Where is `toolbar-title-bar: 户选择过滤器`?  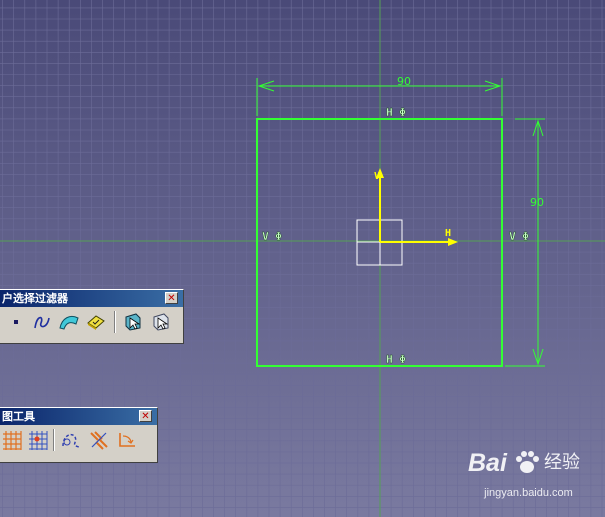
toolbar-title-bar: 户选择过滤器 is located at coordinates (91, 298).